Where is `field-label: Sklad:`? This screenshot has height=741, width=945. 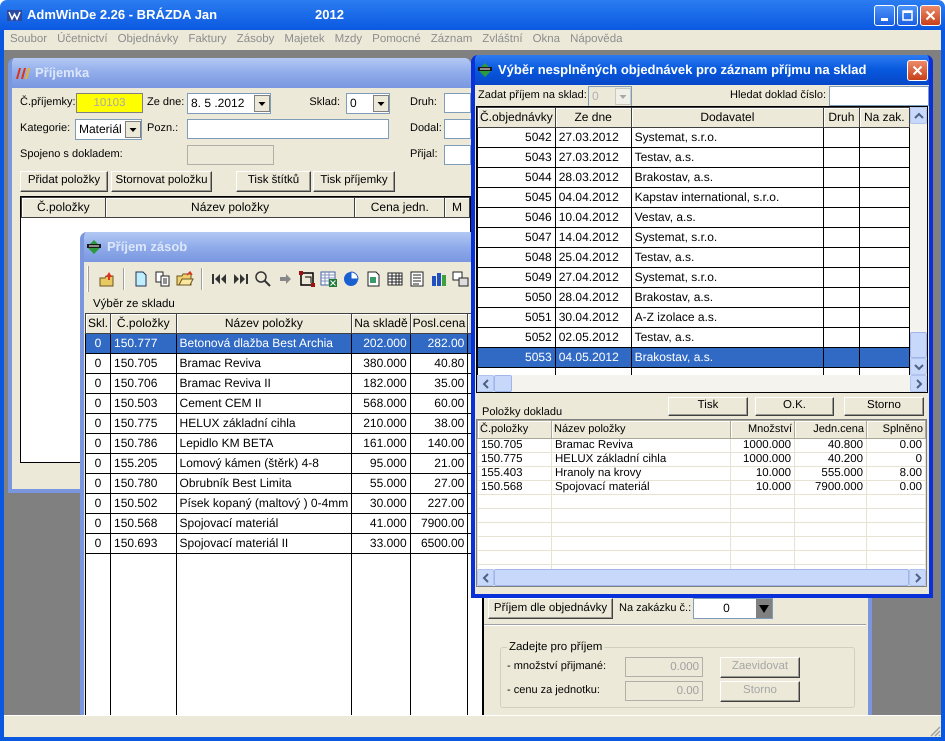
field-label: Sklad: is located at coordinates (324, 103).